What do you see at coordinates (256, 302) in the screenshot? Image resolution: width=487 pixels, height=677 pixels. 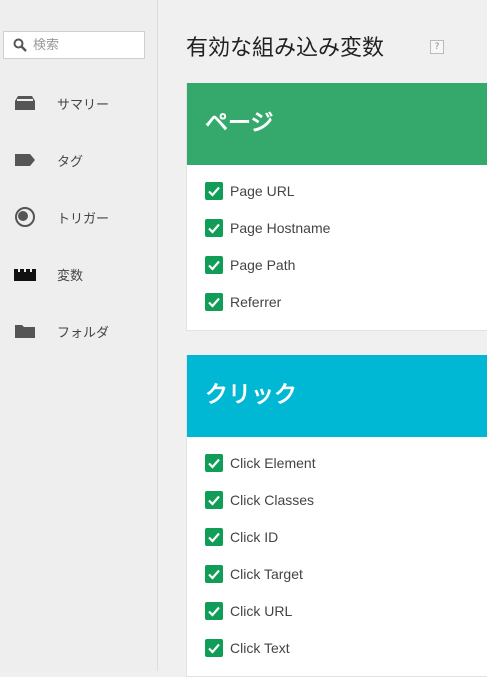 I see `variable-label: Referrer` at bounding box center [256, 302].